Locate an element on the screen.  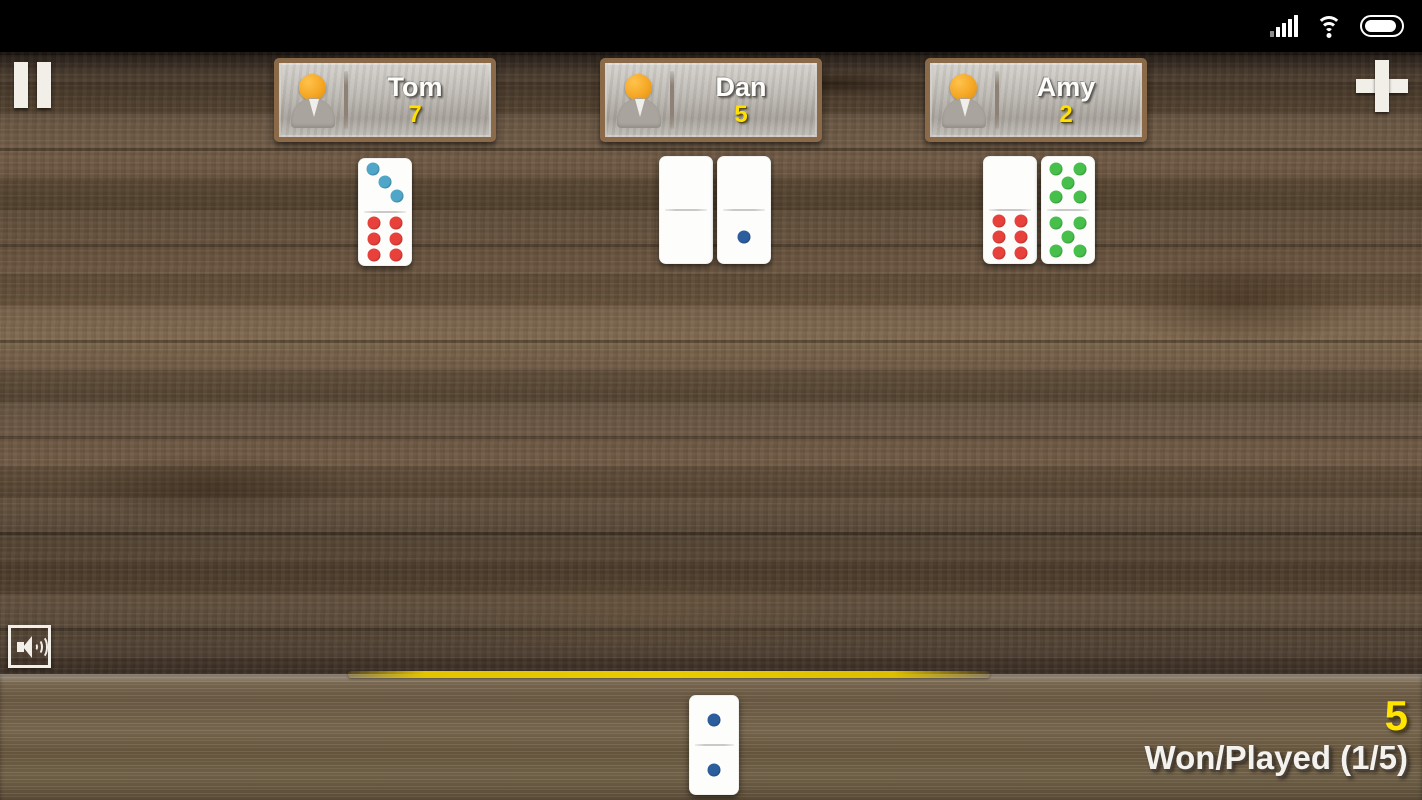
player-score: 7 is located at coordinates (415, 114).